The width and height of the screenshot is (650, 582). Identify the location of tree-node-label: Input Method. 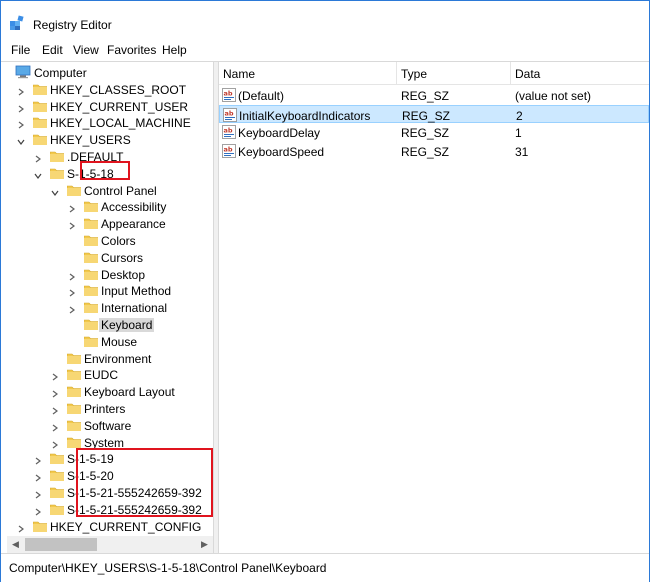
(136, 291).